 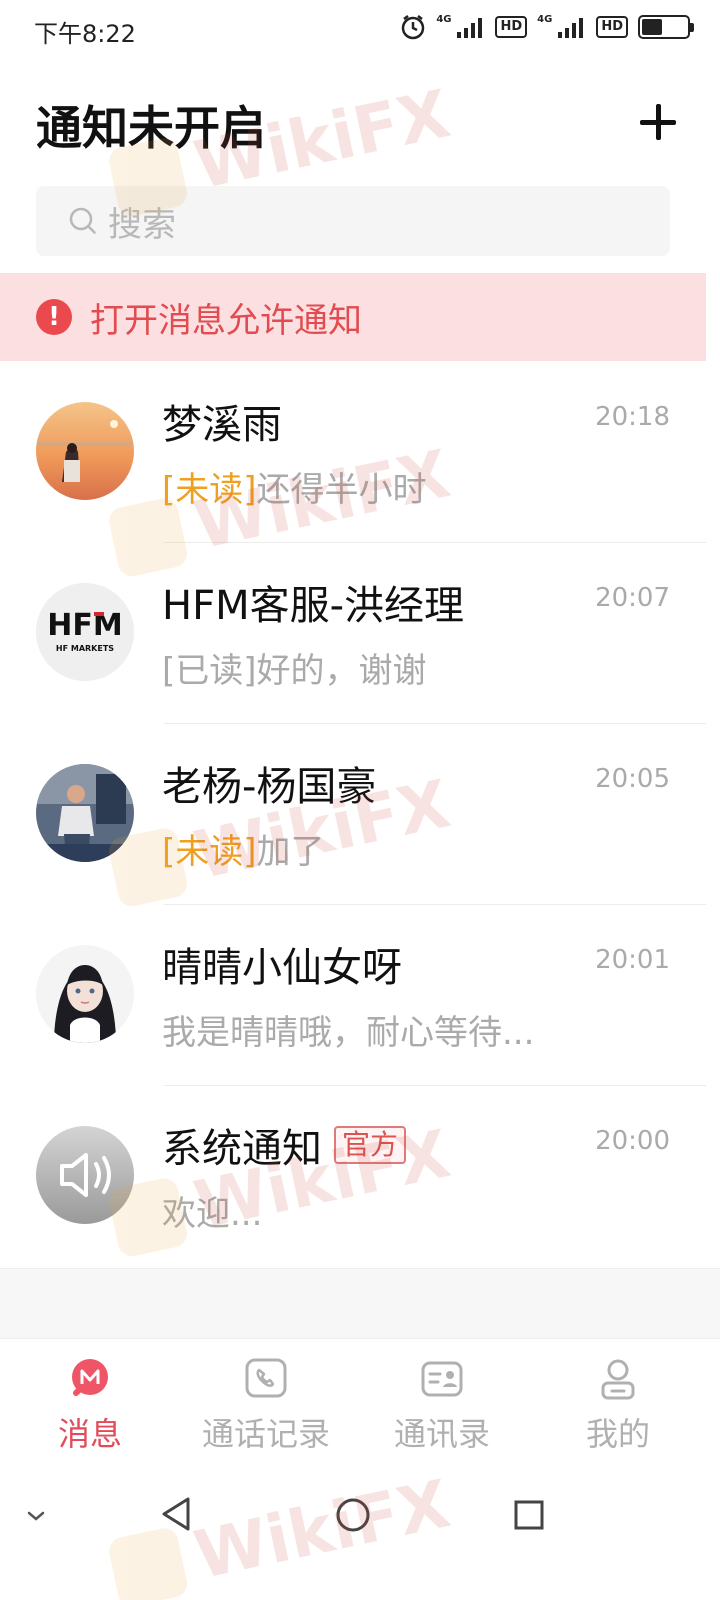 What do you see at coordinates (442, 1379) in the screenshot?
I see `contact-card-icon` at bounding box center [442, 1379].